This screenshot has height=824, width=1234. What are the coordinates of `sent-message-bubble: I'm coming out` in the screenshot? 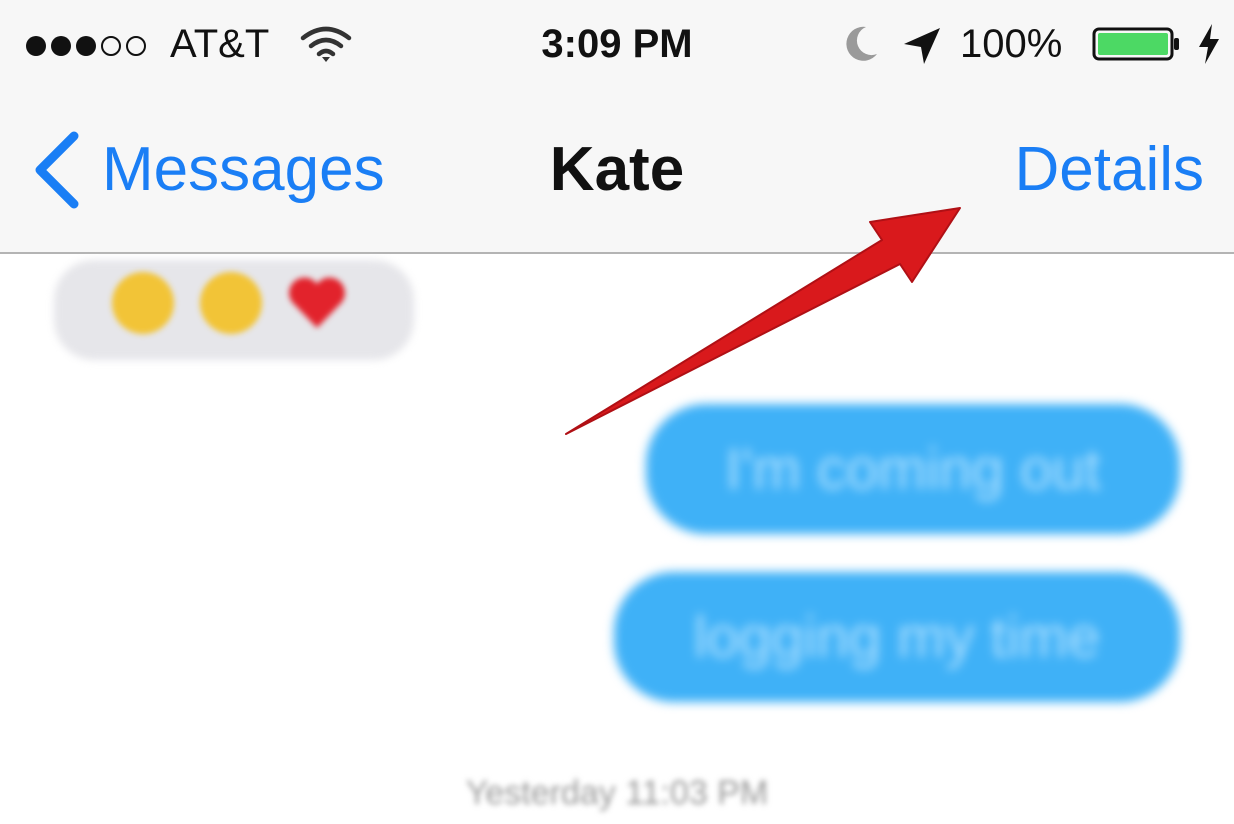 It's located at (913, 469).